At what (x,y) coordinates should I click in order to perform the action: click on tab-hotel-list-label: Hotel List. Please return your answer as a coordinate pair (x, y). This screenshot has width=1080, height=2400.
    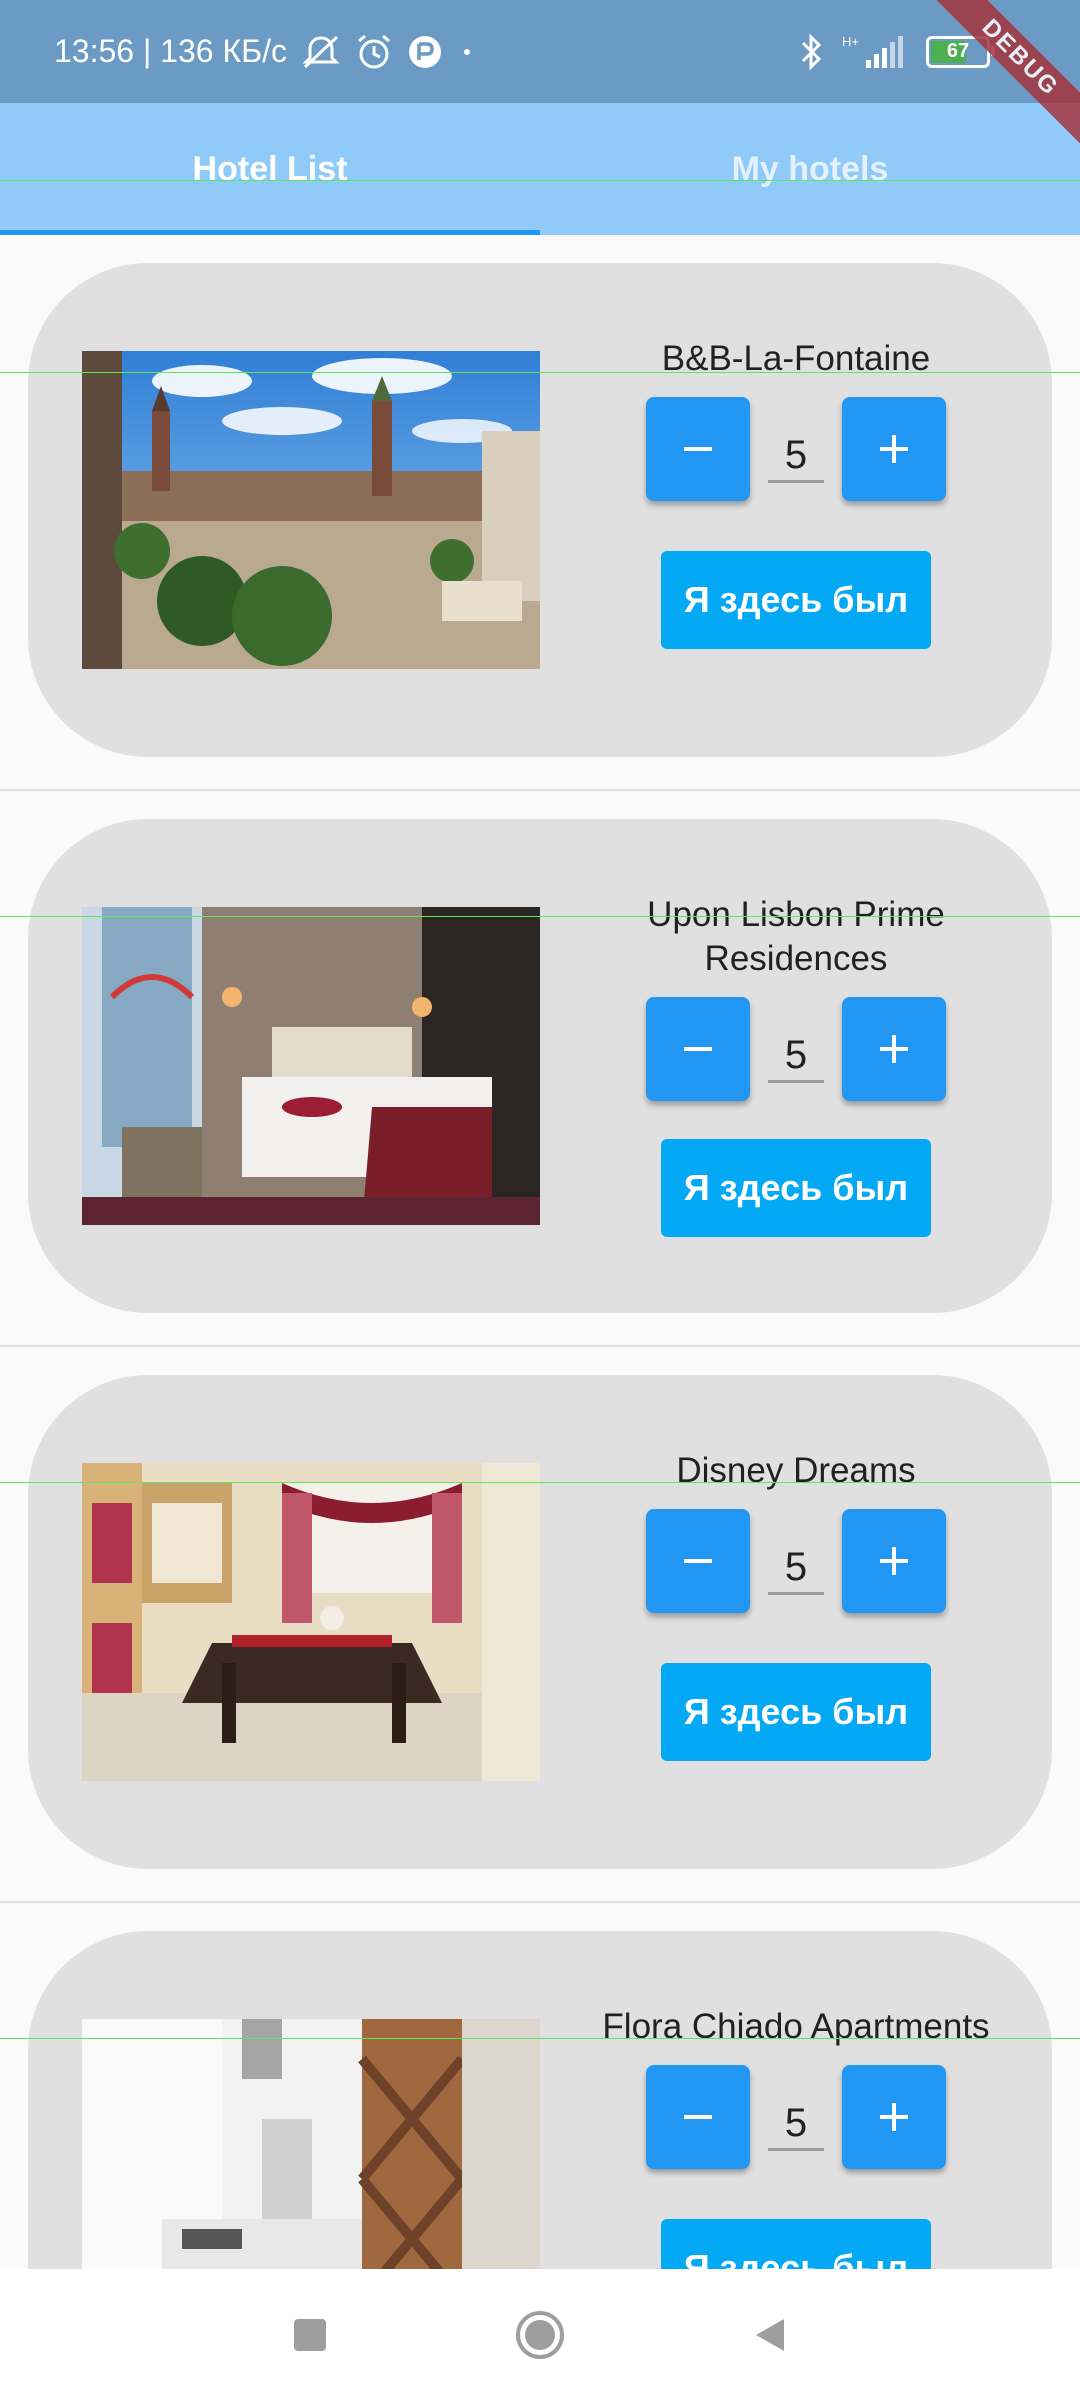
    Looking at the image, I should click on (270, 168).